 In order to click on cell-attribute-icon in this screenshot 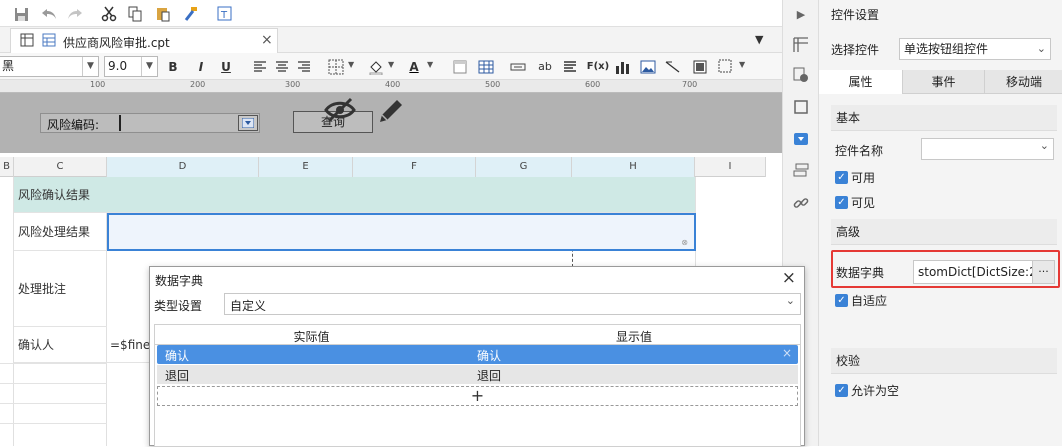, I will do `click(801, 45)`.